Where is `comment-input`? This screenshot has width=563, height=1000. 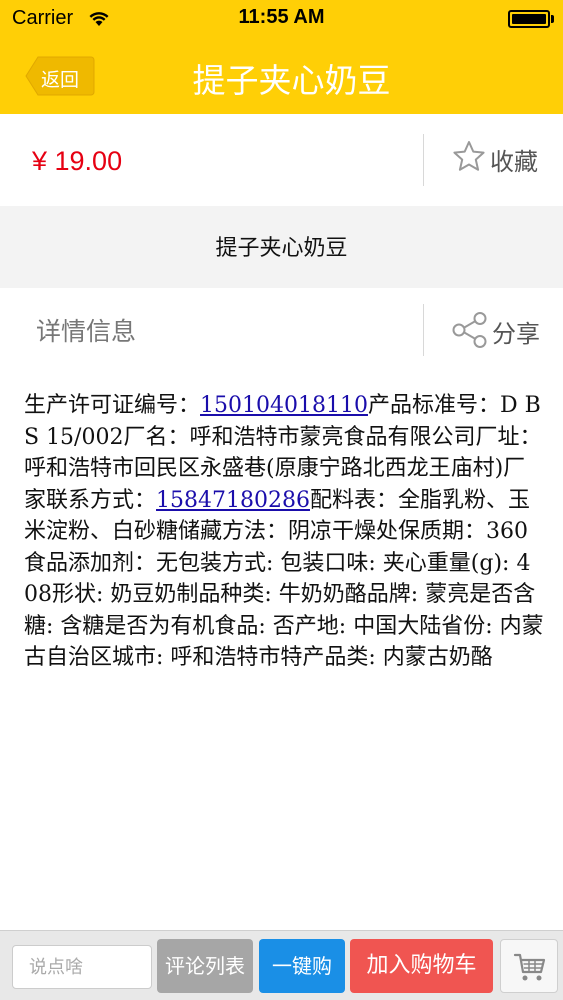
comment-input is located at coordinates (82, 967).